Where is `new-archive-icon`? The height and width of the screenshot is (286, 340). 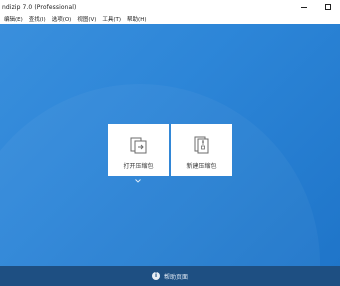
new-archive-icon is located at coordinates (201, 145).